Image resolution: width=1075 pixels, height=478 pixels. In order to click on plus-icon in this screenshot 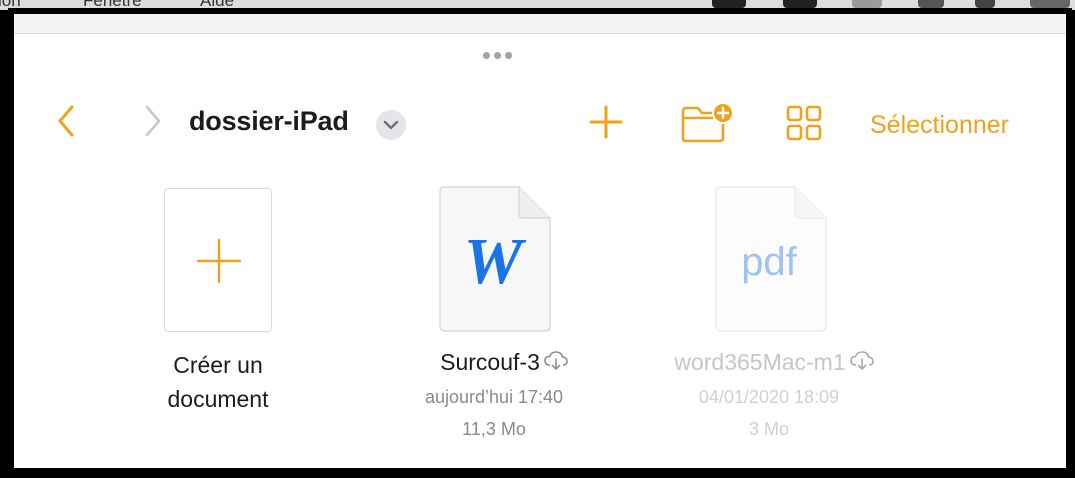, I will do `click(219, 261)`.